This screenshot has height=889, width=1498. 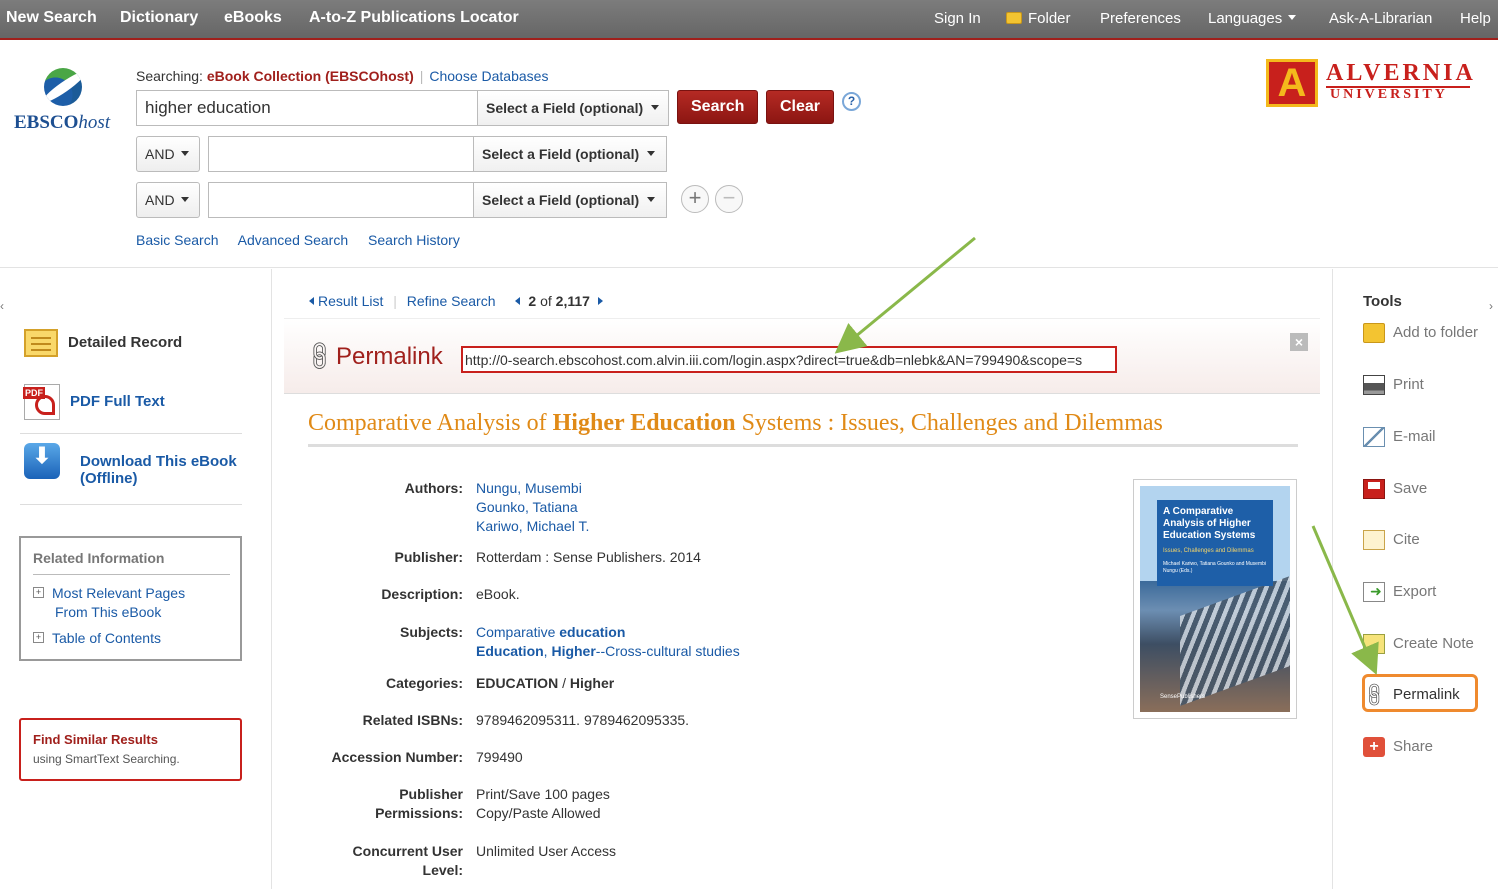 I want to click on tool-label: Print, so click(x=1408, y=384).